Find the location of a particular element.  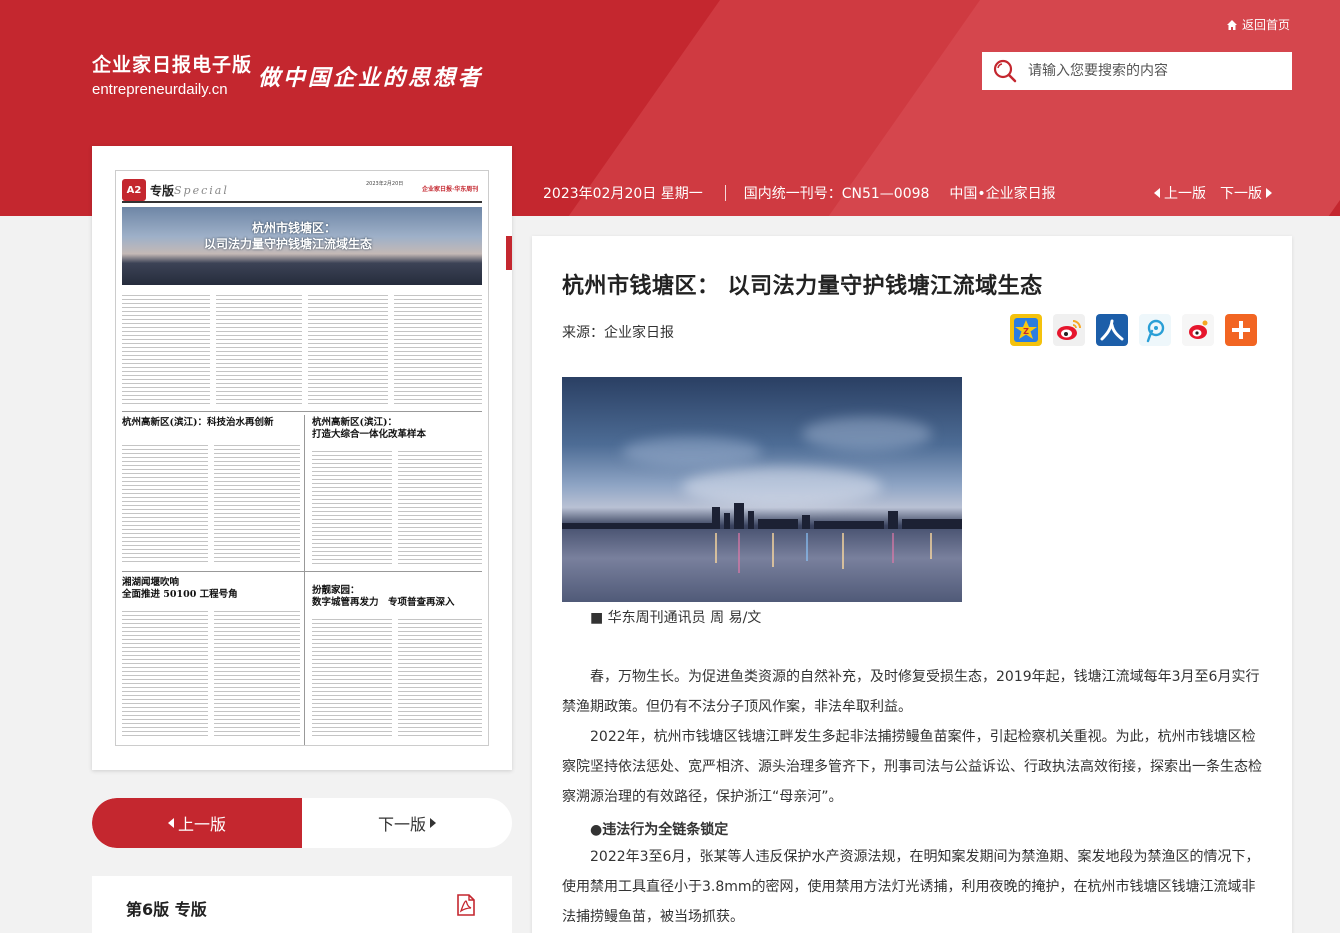

home-link: 返回首页 is located at coordinates (1258, 24).